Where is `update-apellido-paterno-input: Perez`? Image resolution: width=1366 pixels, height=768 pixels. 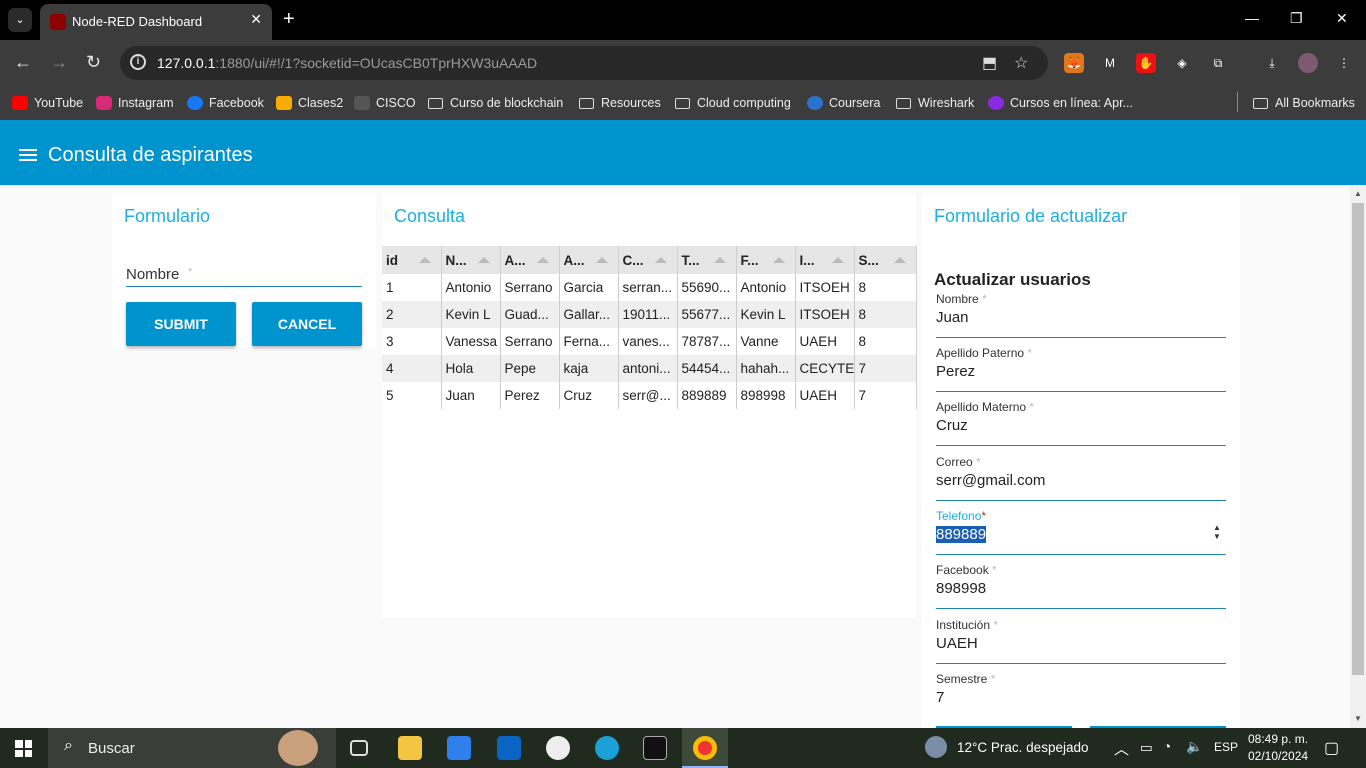 update-apellido-paterno-input: Perez is located at coordinates (955, 371).